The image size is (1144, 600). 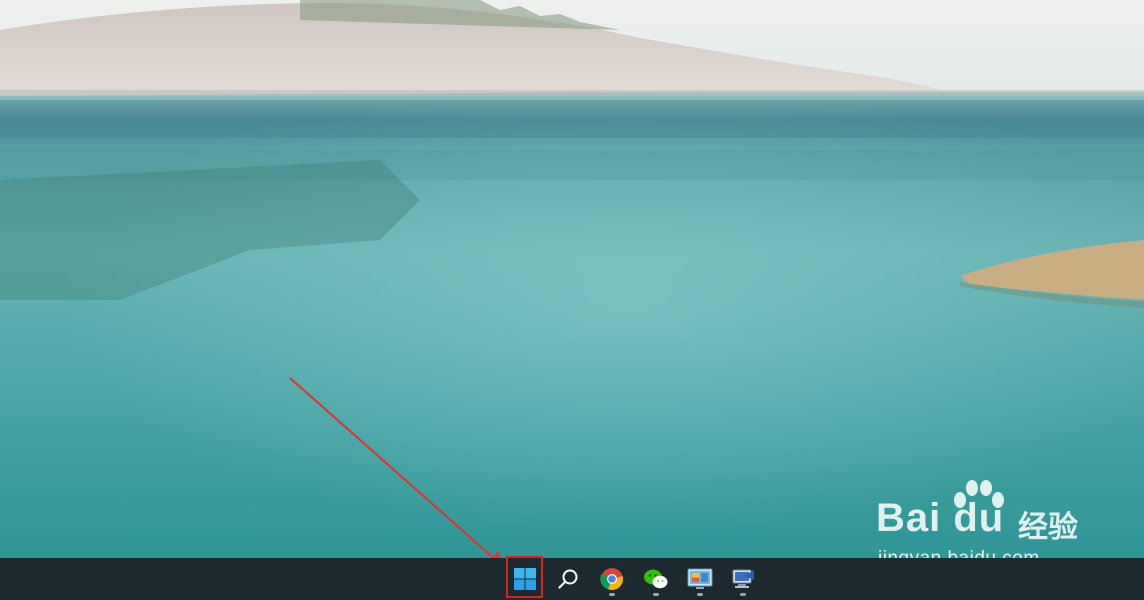 I want to click on control-panel-button, so click(x=700, y=579).